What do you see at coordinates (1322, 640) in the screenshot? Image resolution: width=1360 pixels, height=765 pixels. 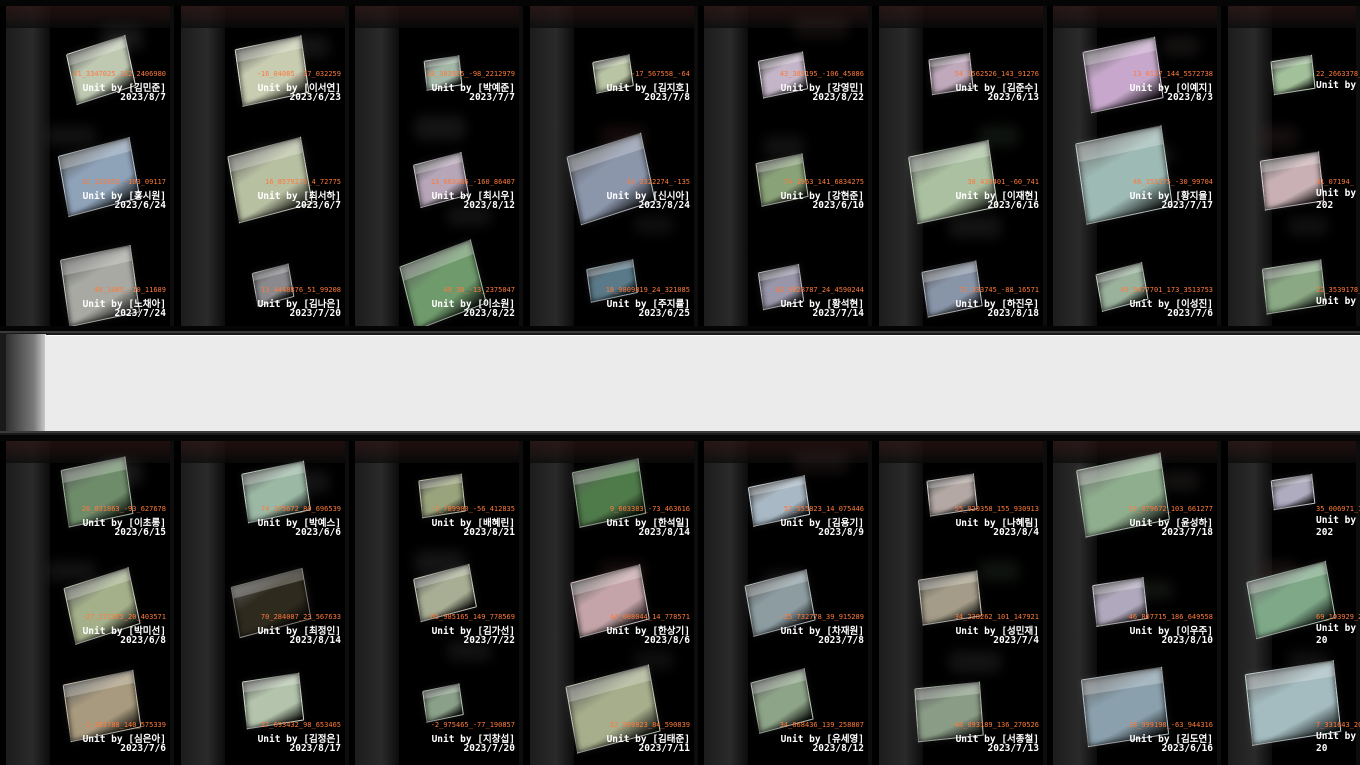 I see `unit-date-label: 20` at bounding box center [1322, 640].